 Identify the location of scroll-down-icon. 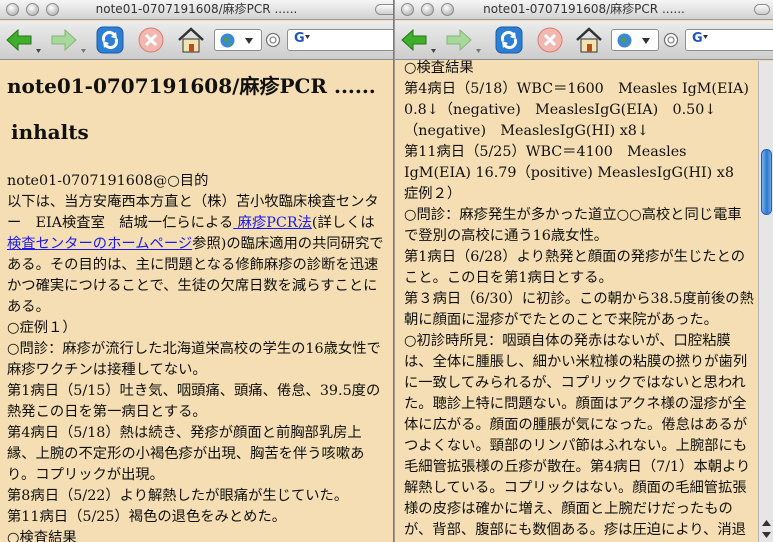
(766, 535).